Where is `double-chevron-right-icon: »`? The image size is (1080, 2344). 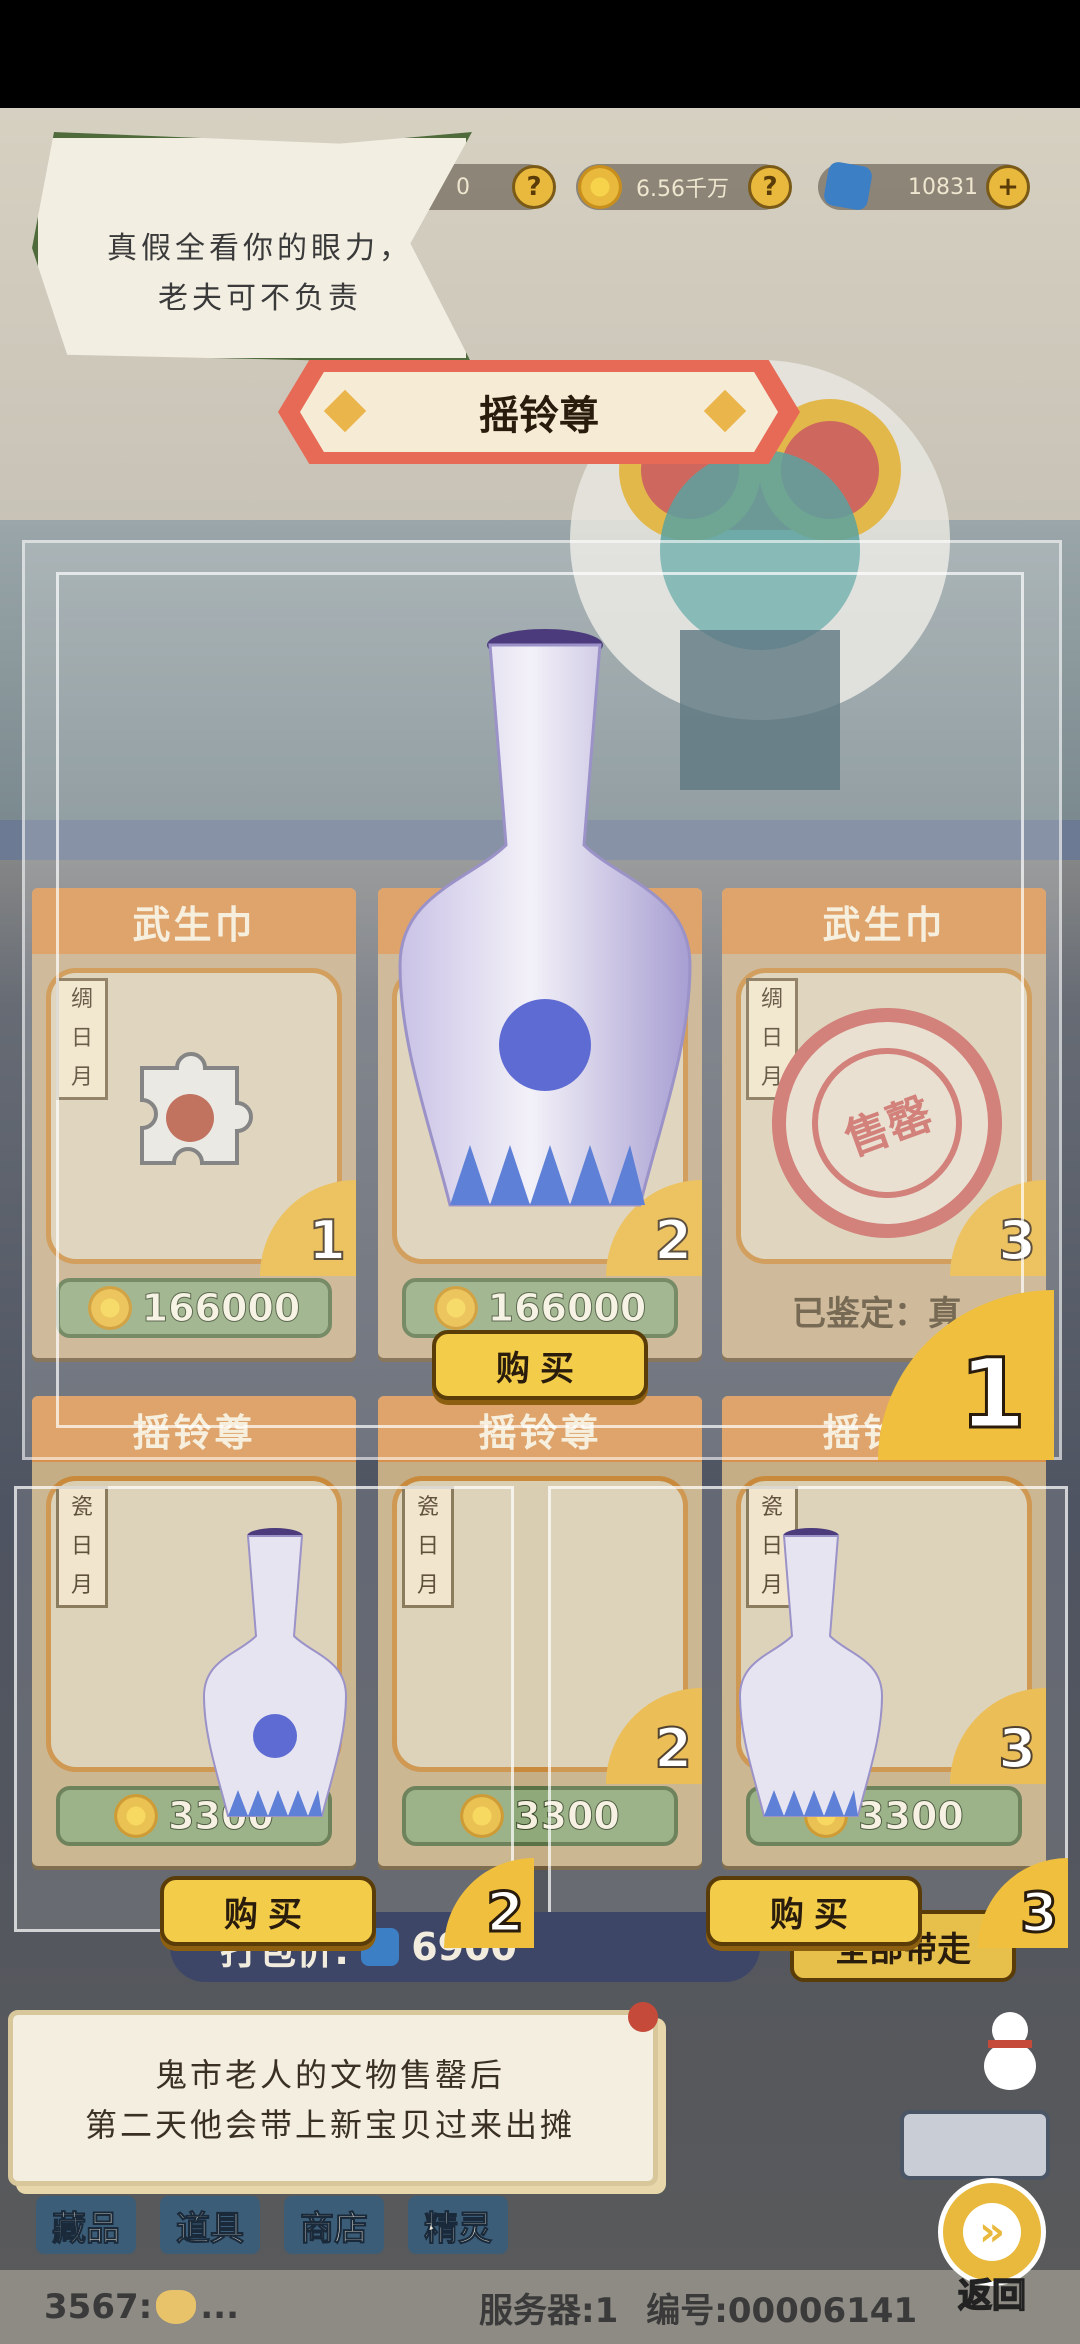
double-chevron-right-icon: » is located at coordinates (992, 2232).